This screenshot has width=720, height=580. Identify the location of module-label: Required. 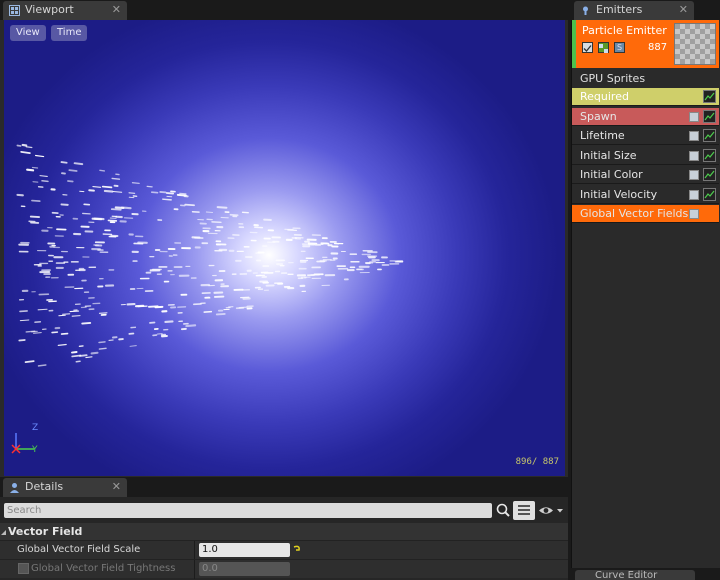
(604, 96).